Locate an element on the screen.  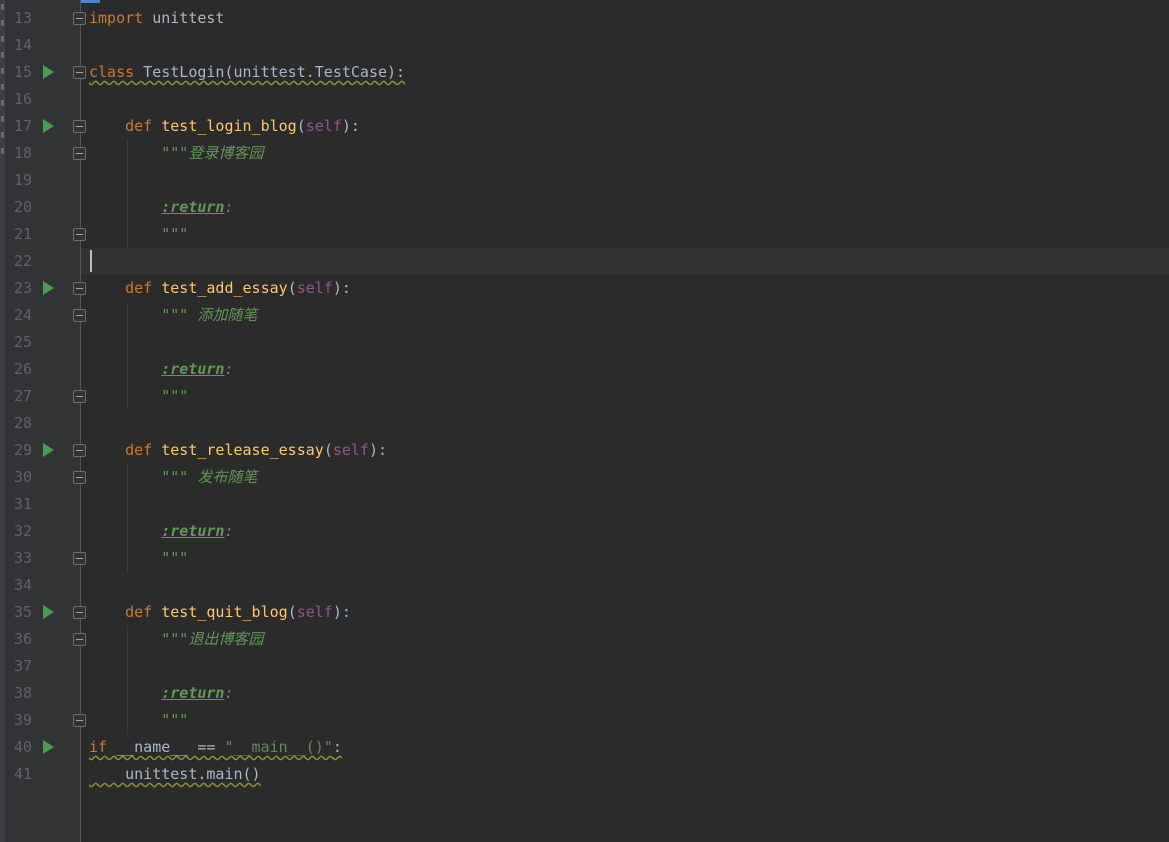
code-line: 19 is located at coordinates (584, 180).